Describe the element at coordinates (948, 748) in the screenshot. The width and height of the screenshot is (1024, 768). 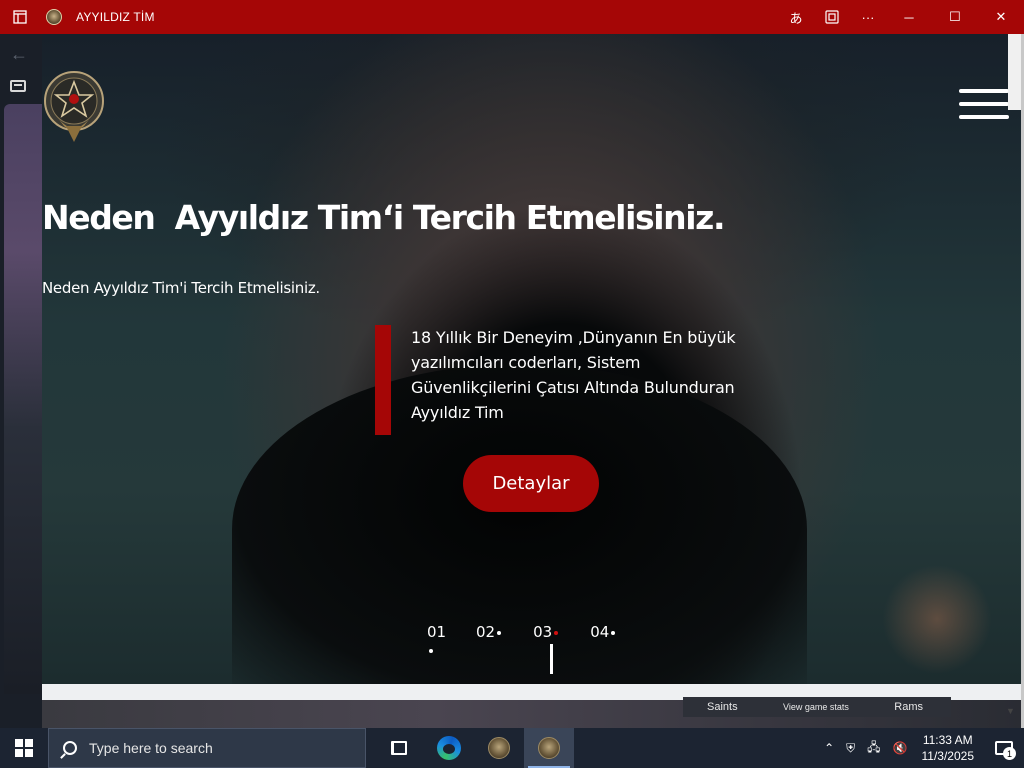
I see `clock: 11:33 AM 11/3/2025` at that location.